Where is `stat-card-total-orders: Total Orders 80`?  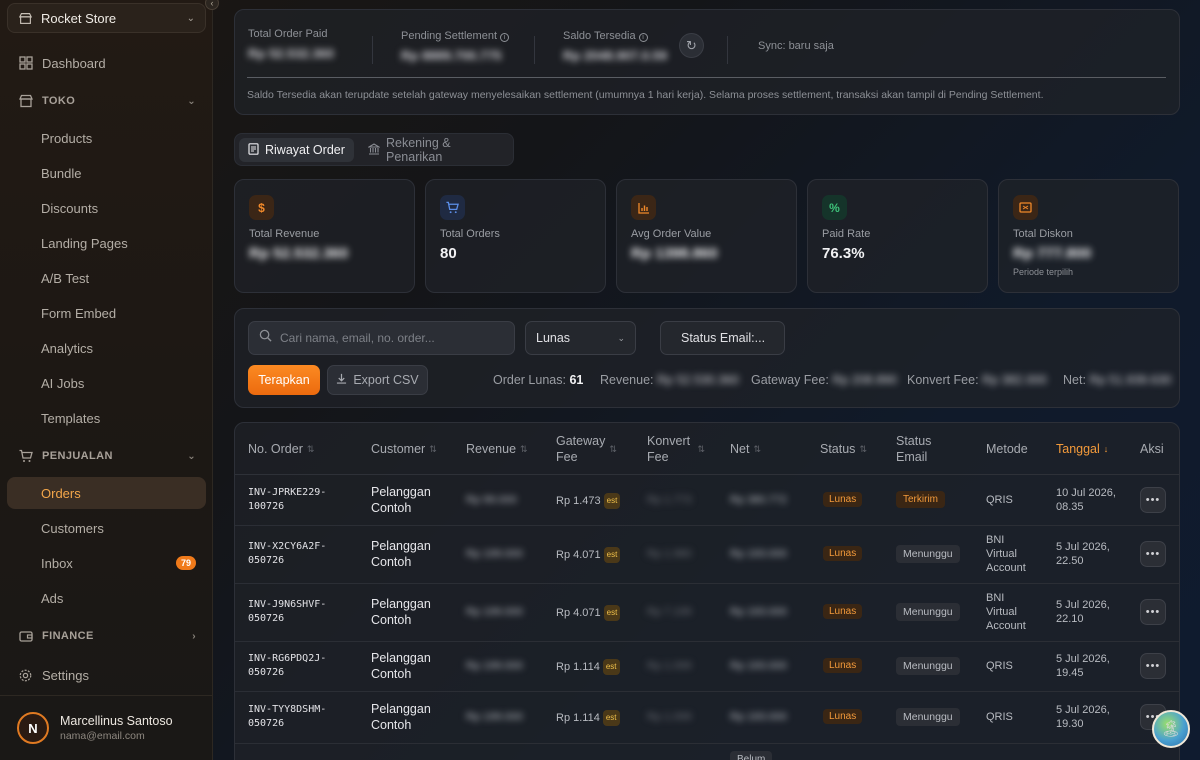
stat-card-total-orders: Total Orders 80 is located at coordinates (515, 236).